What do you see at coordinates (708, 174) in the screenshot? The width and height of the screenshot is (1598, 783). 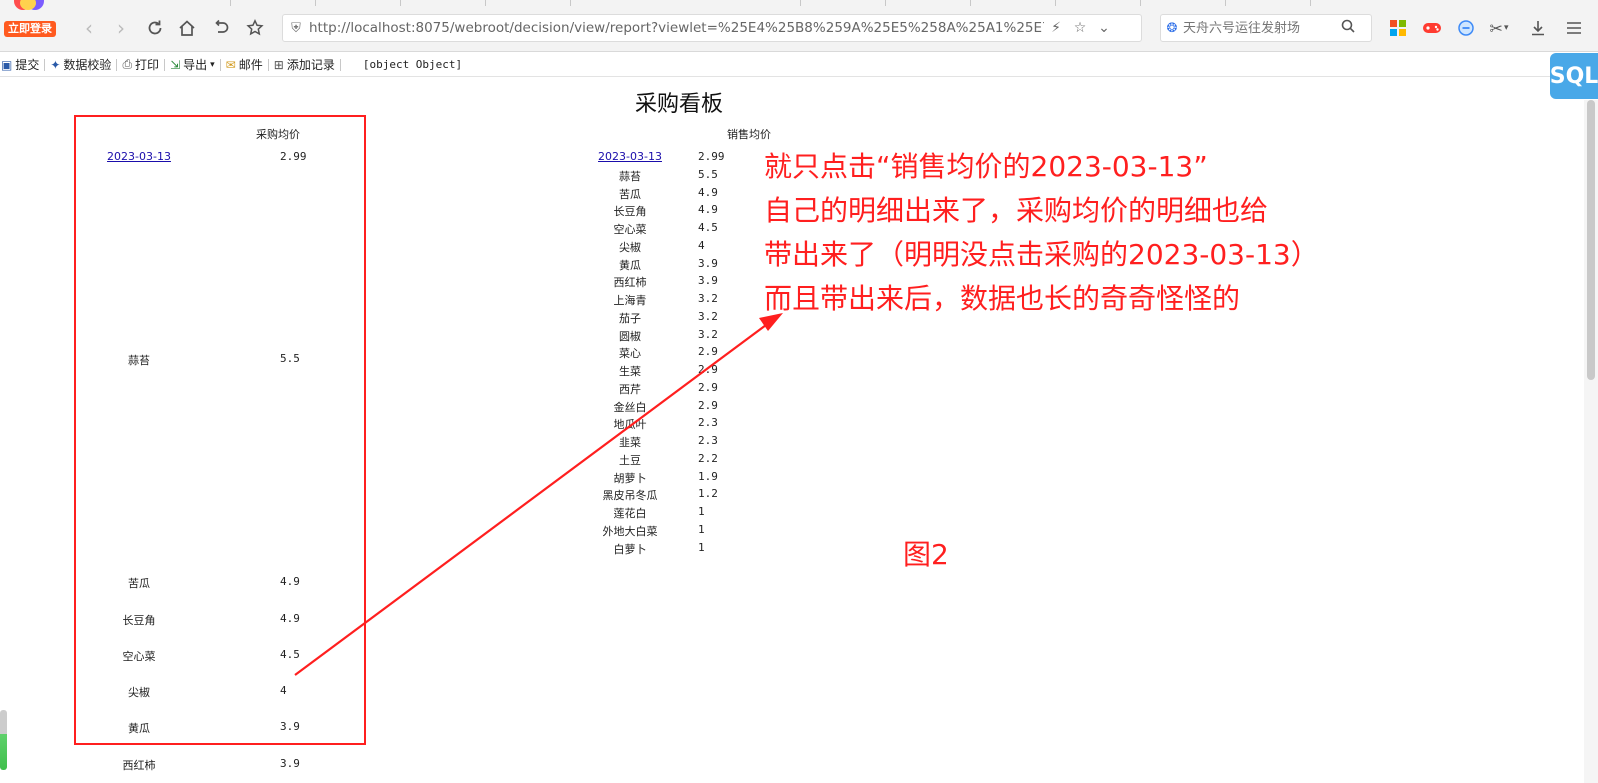 I see `table-row-value: 5.5` at bounding box center [708, 174].